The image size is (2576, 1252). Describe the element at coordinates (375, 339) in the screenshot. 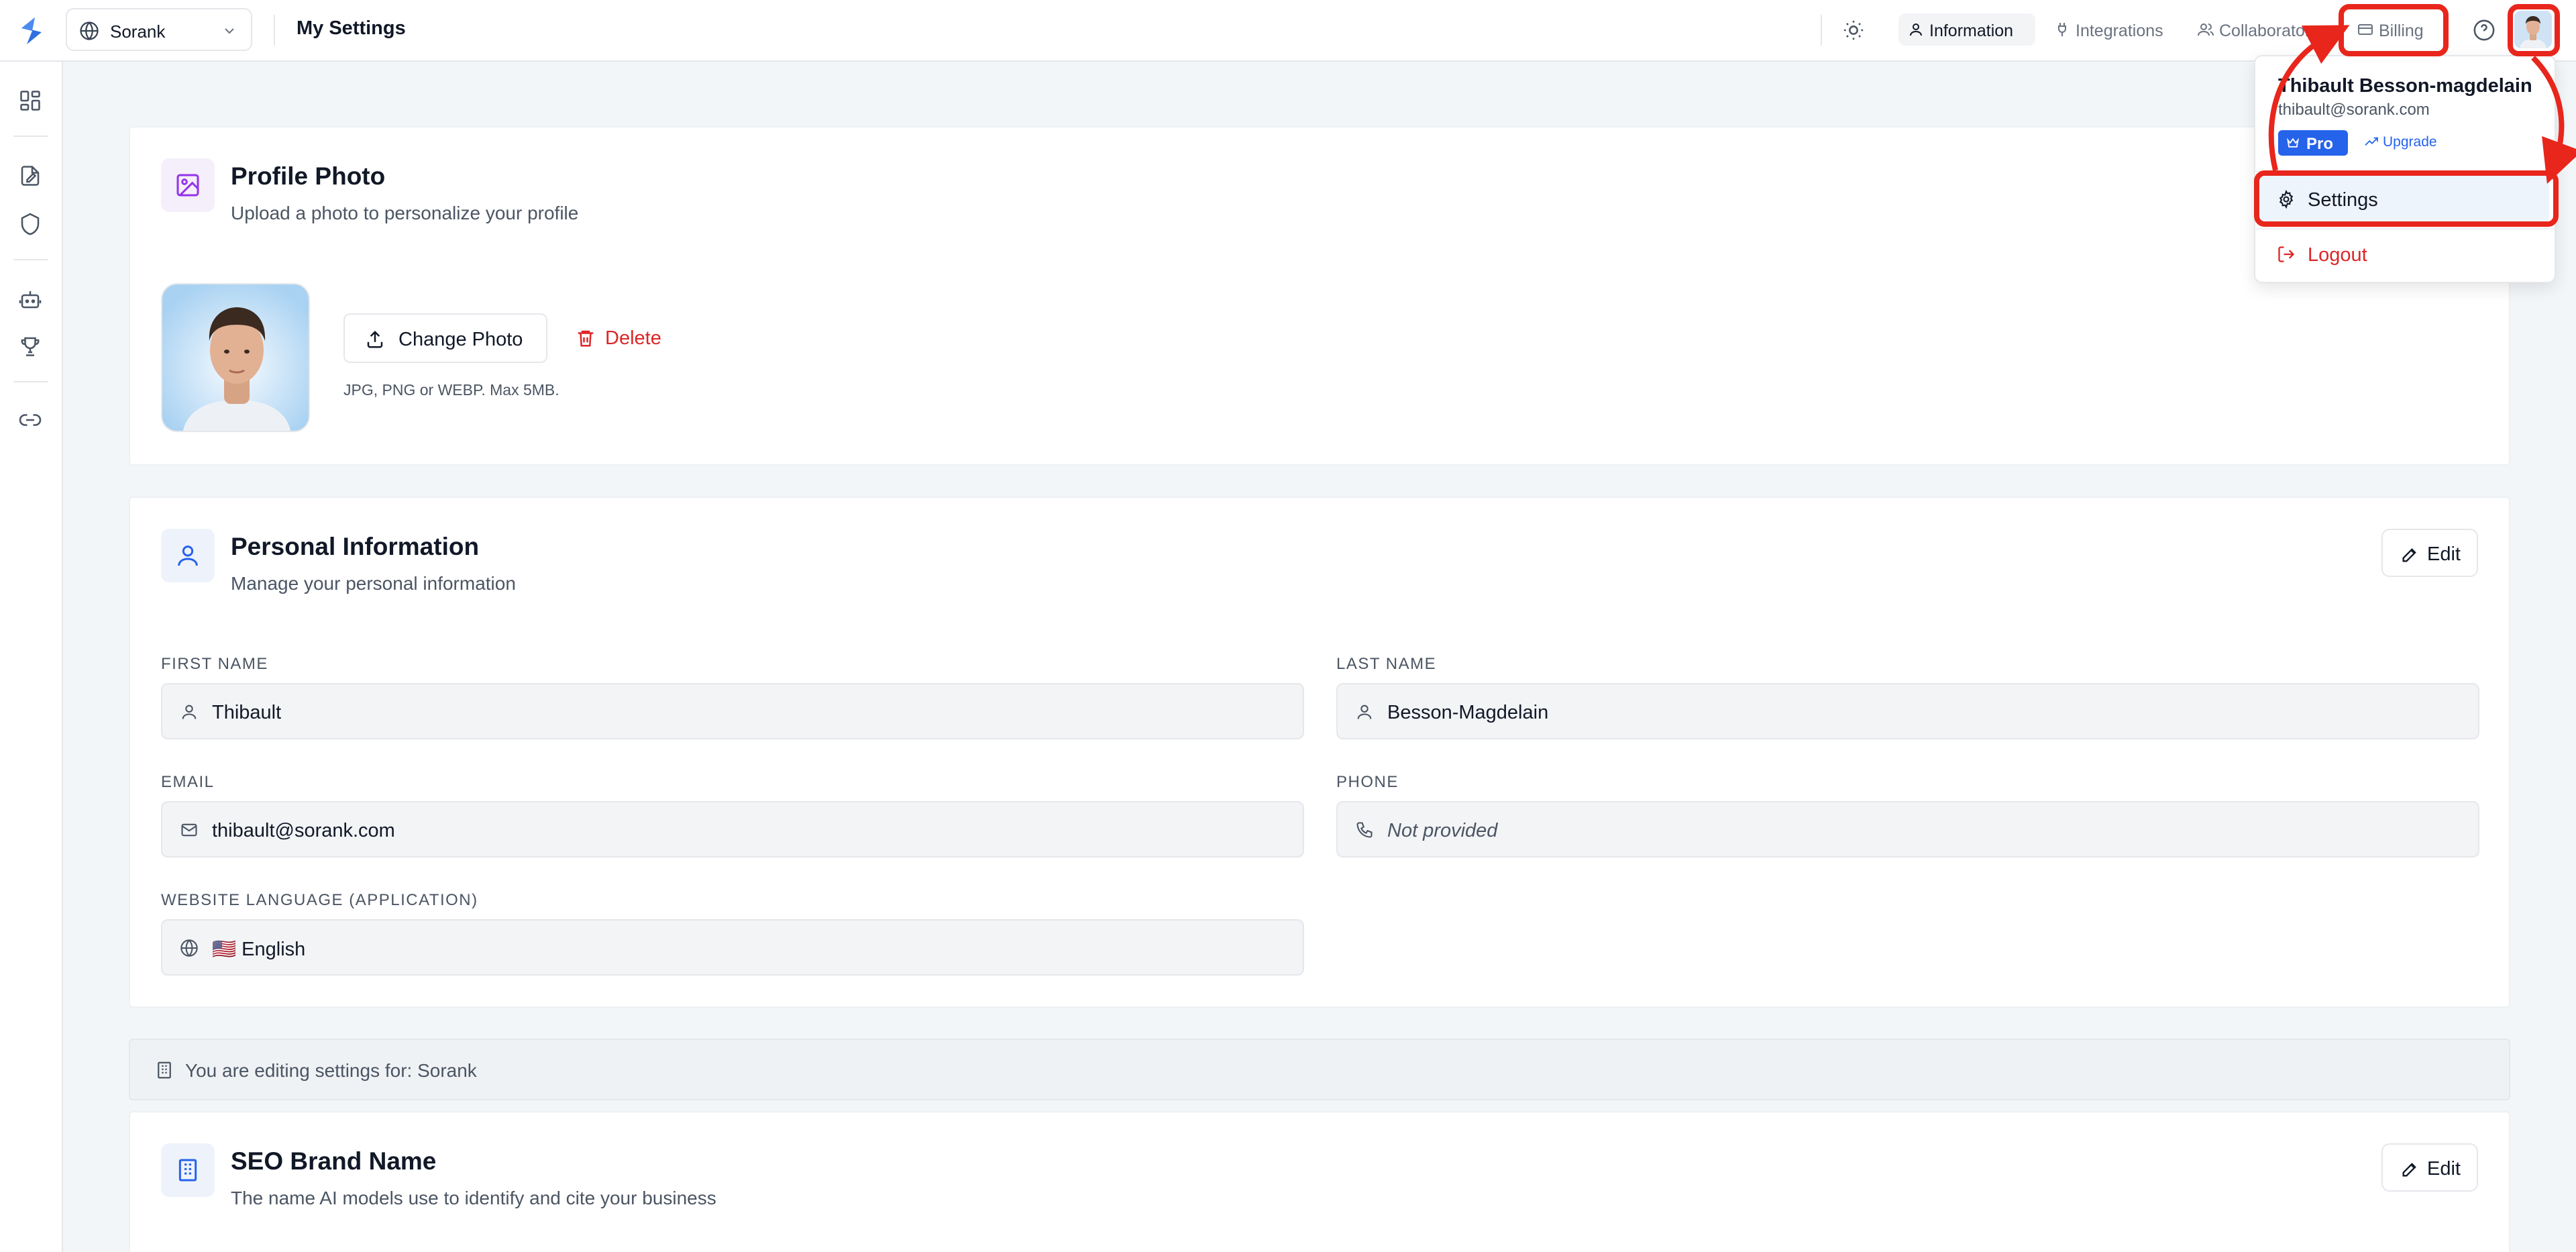

I see `upload-icon` at that location.